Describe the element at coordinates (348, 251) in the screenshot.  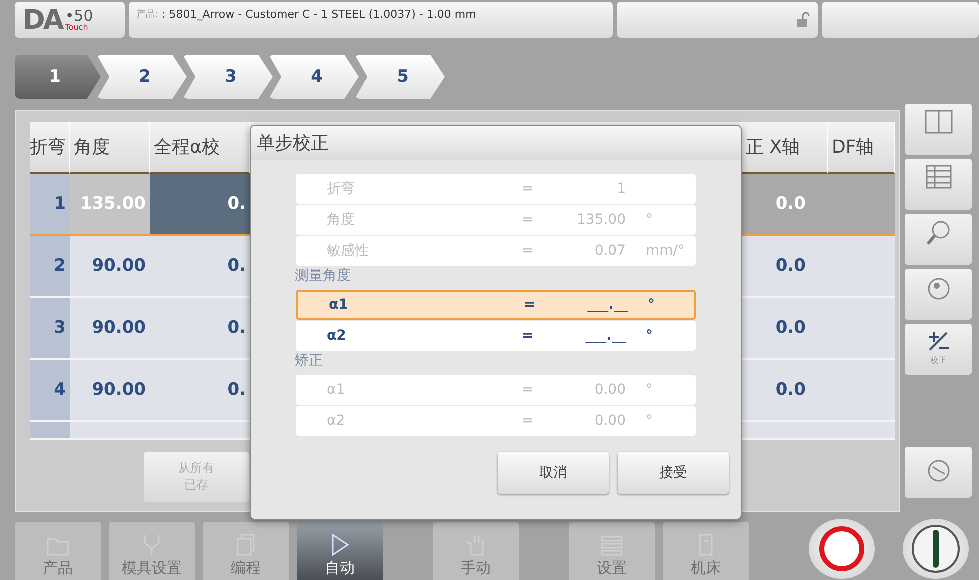
I see `row-label: 敏感性` at that location.